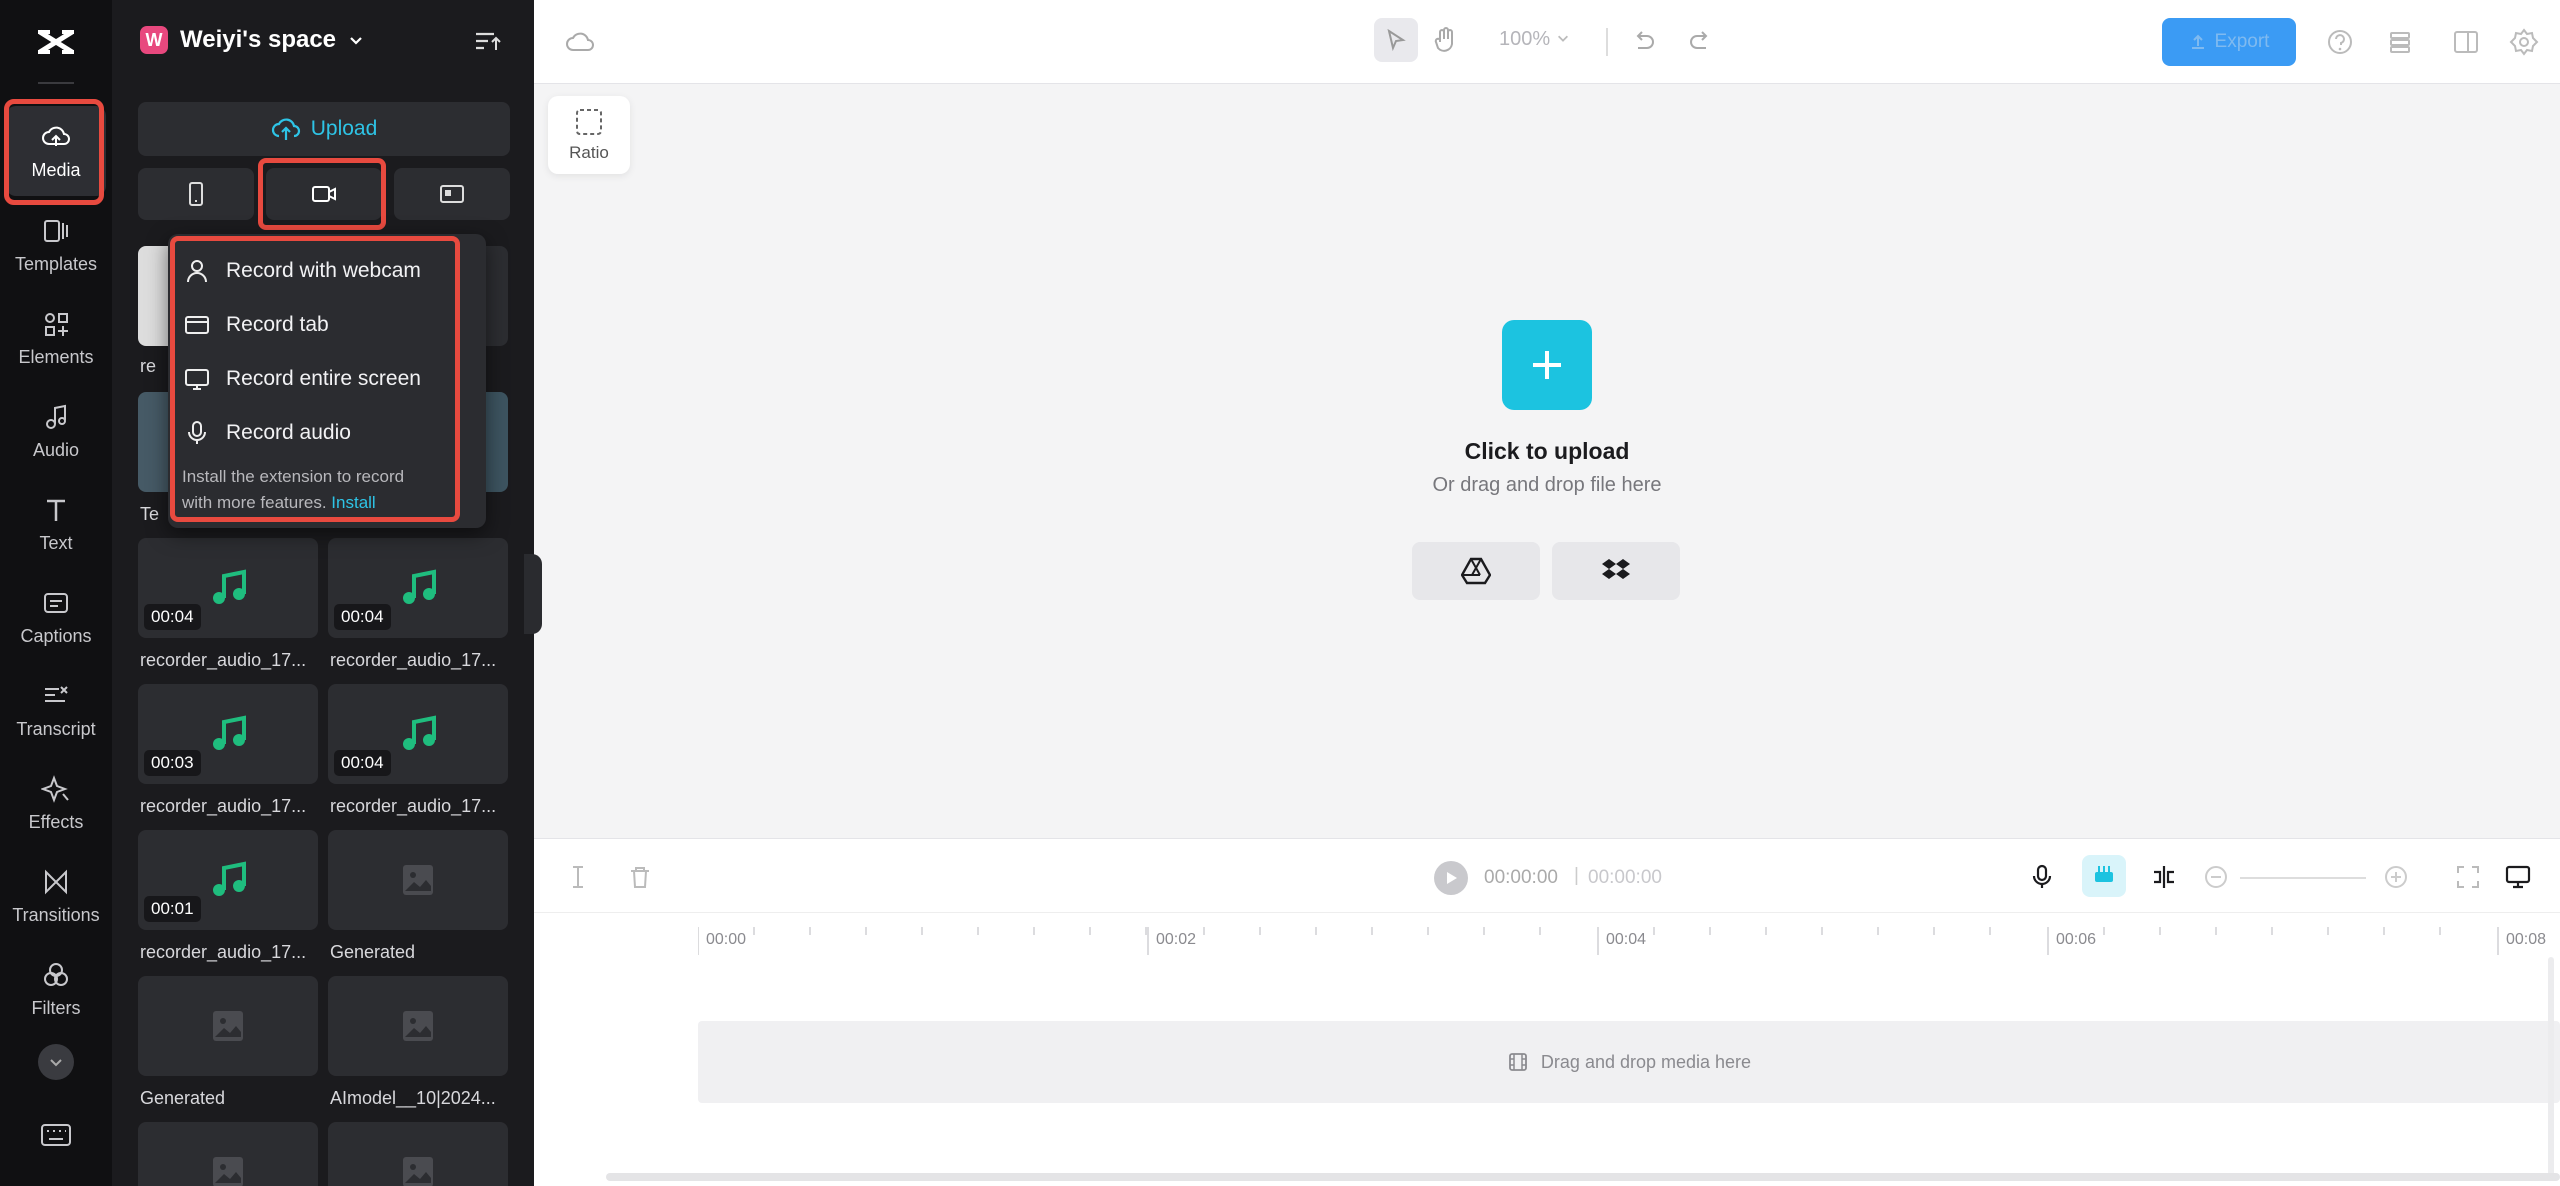 Image resolution: width=2560 pixels, height=1186 pixels. I want to click on capcut-logo-icon, so click(56, 42).